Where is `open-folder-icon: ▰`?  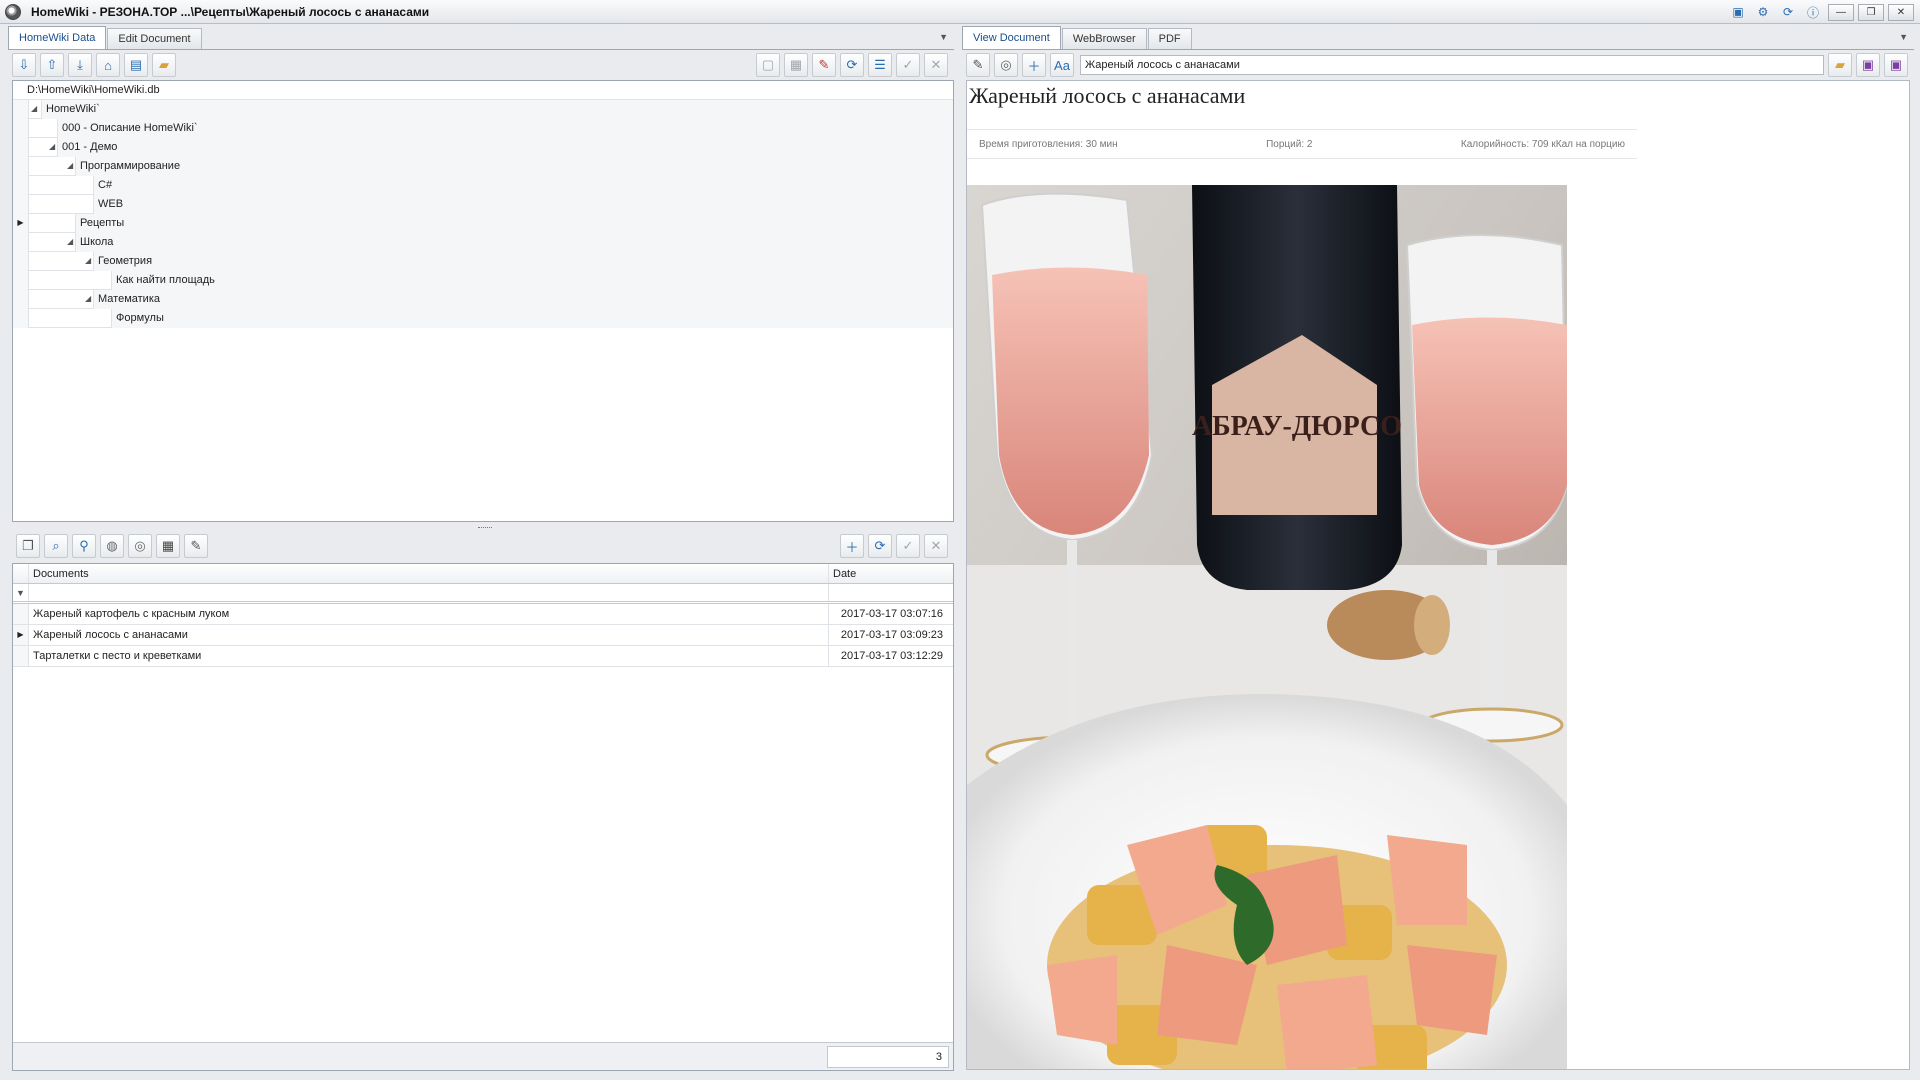
open-folder-icon: ▰ is located at coordinates (1840, 65).